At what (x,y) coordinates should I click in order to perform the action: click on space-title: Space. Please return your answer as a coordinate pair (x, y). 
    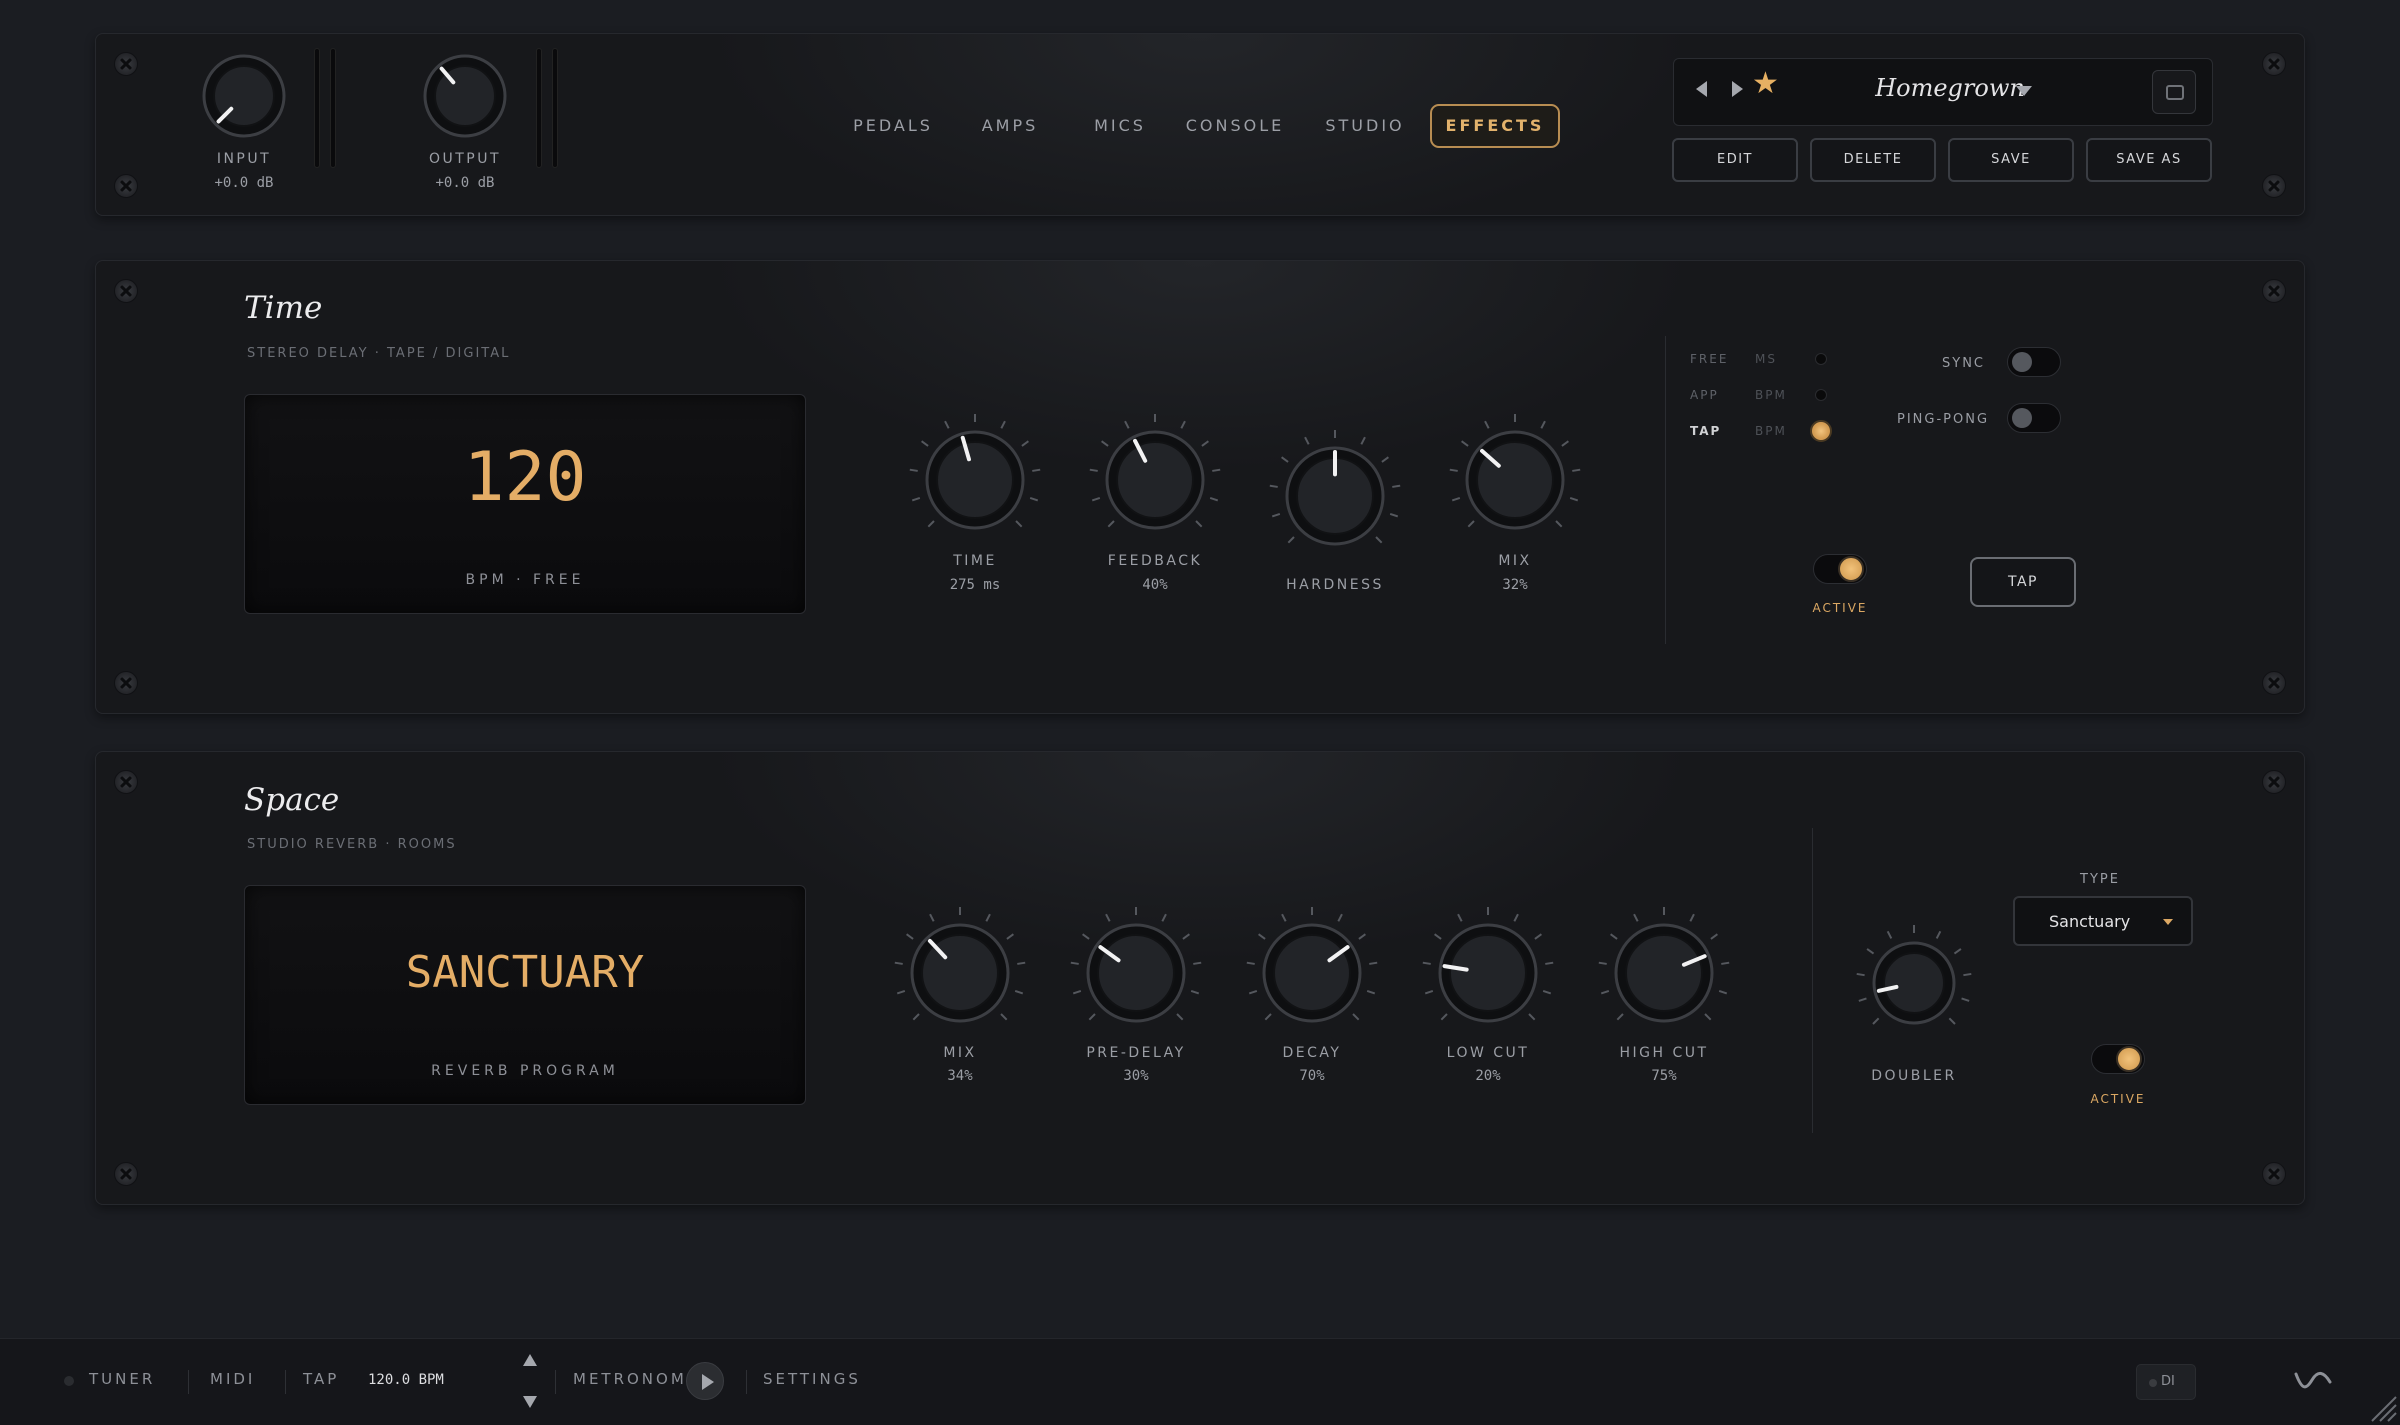
    Looking at the image, I should click on (292, 800).